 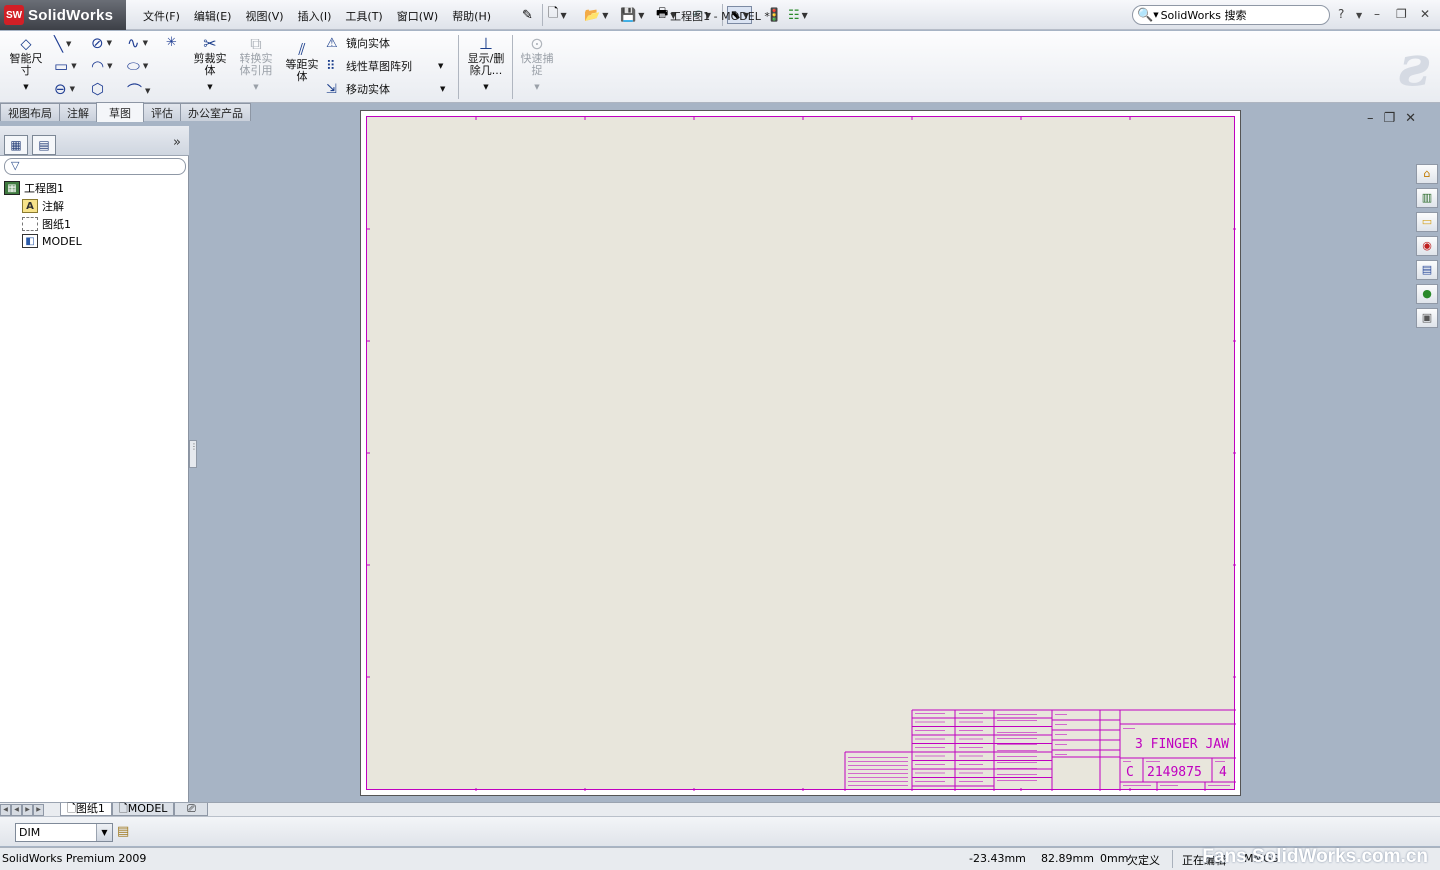 What do you see at coordinates (65, 66) in the screenshot?
I see `rectangle-button: ▭ ▼` at bounding box center [65, 66].